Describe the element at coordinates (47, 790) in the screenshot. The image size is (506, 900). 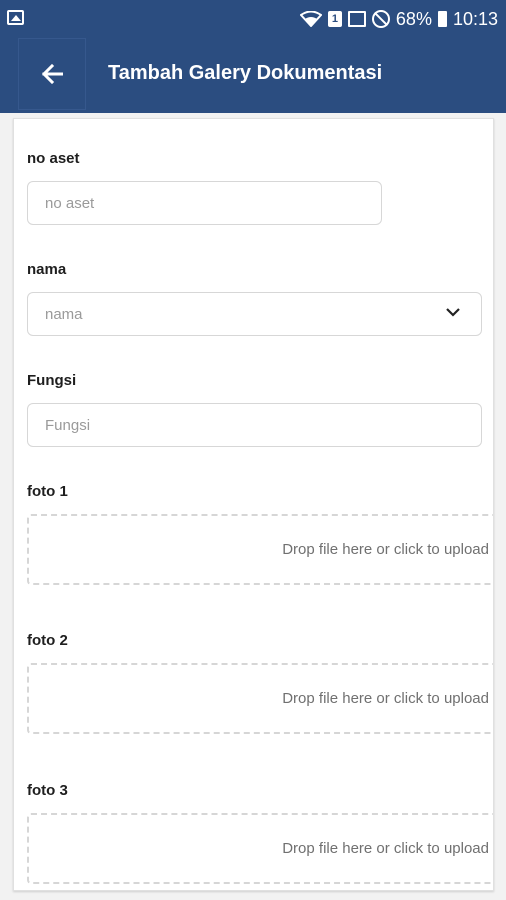
I see `foto-3-label: foto 3` at that location.